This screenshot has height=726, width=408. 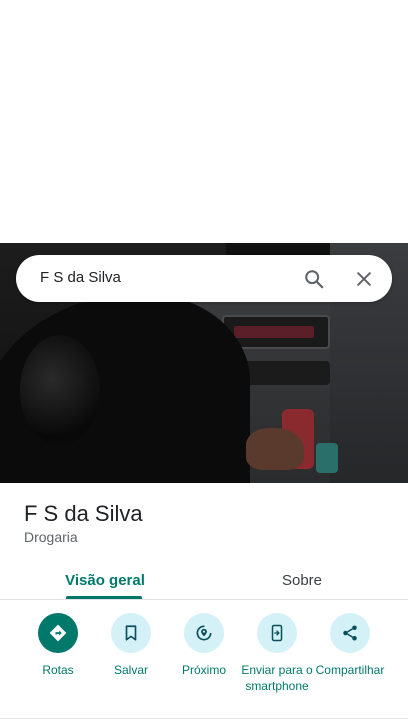 What do you see at coordinates (203, 670) in the screenshot?
I see `nearby-label: Próximo` at bounding box center [203, 670].